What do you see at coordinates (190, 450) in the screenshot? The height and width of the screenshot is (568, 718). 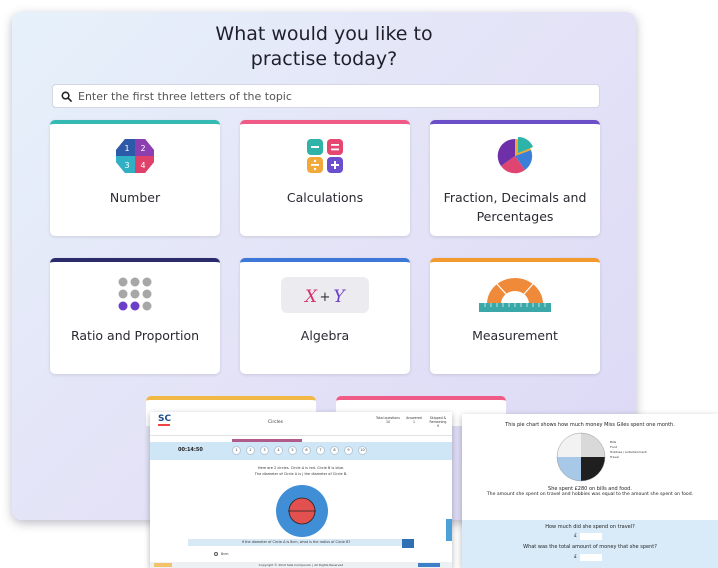 I see `timer: 00:14:50` at bounding box center [190, 450].